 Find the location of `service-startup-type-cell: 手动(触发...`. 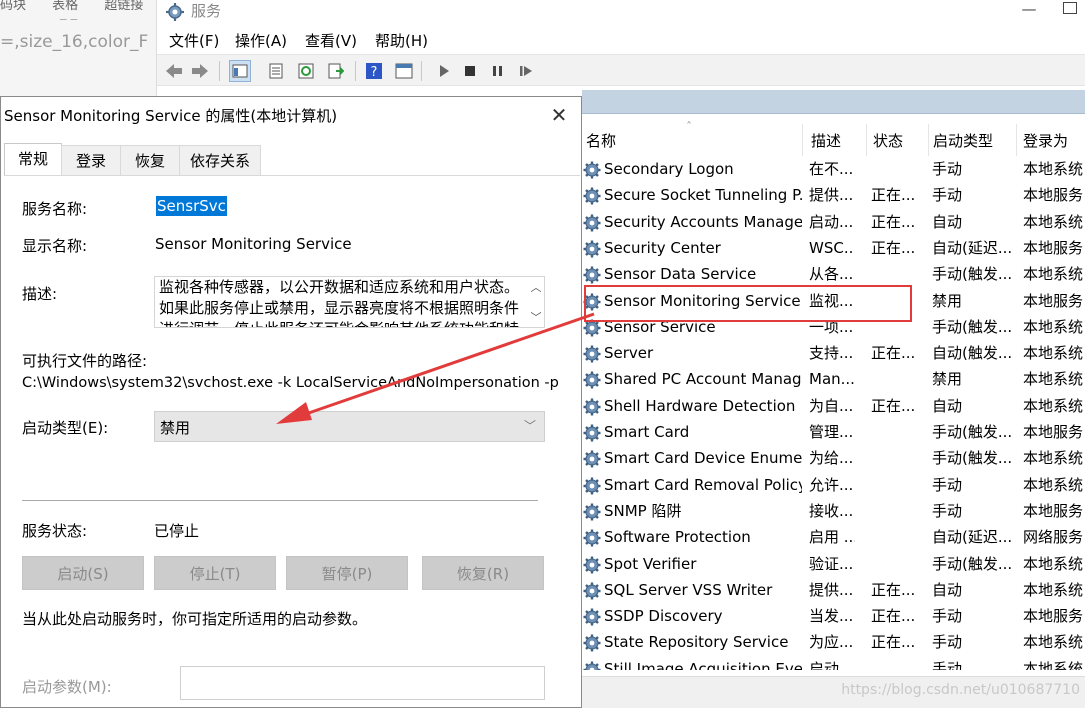

service-startup-type-cell: 手动(触发... is located at coordinates (972, 326).